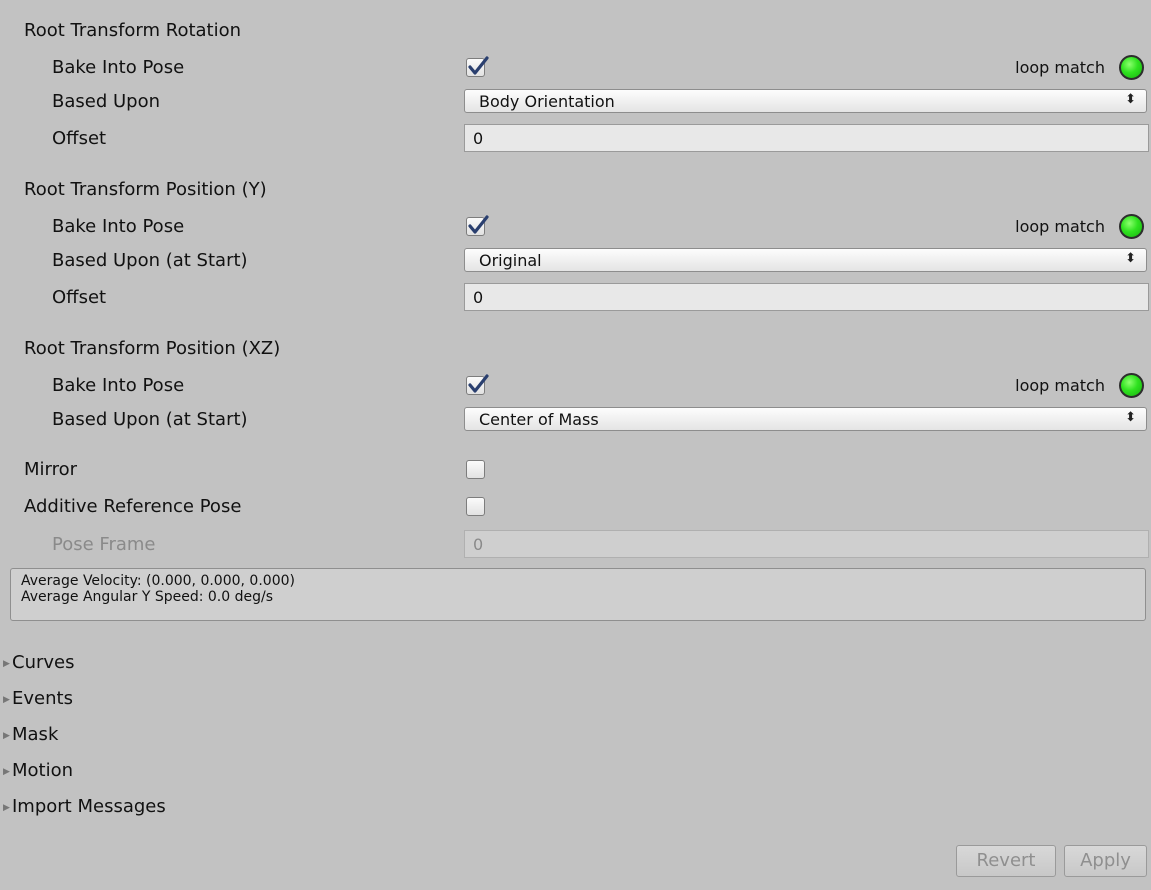  Describe the element at coordinates (200, 736) in the screenshot. I see `foldout-mask: ▶ Mask` at that location.